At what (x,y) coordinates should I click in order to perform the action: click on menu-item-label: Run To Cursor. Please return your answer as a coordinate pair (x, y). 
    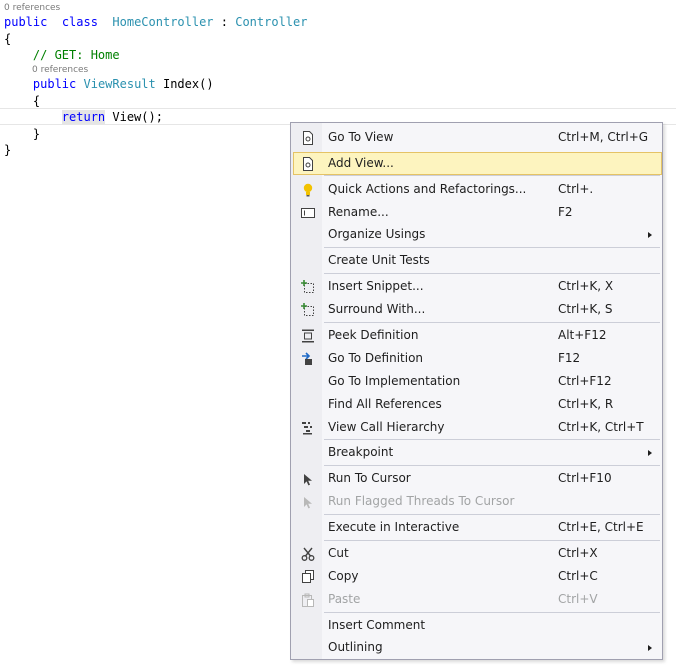
    Looking at the image, I should click on (369, 478).